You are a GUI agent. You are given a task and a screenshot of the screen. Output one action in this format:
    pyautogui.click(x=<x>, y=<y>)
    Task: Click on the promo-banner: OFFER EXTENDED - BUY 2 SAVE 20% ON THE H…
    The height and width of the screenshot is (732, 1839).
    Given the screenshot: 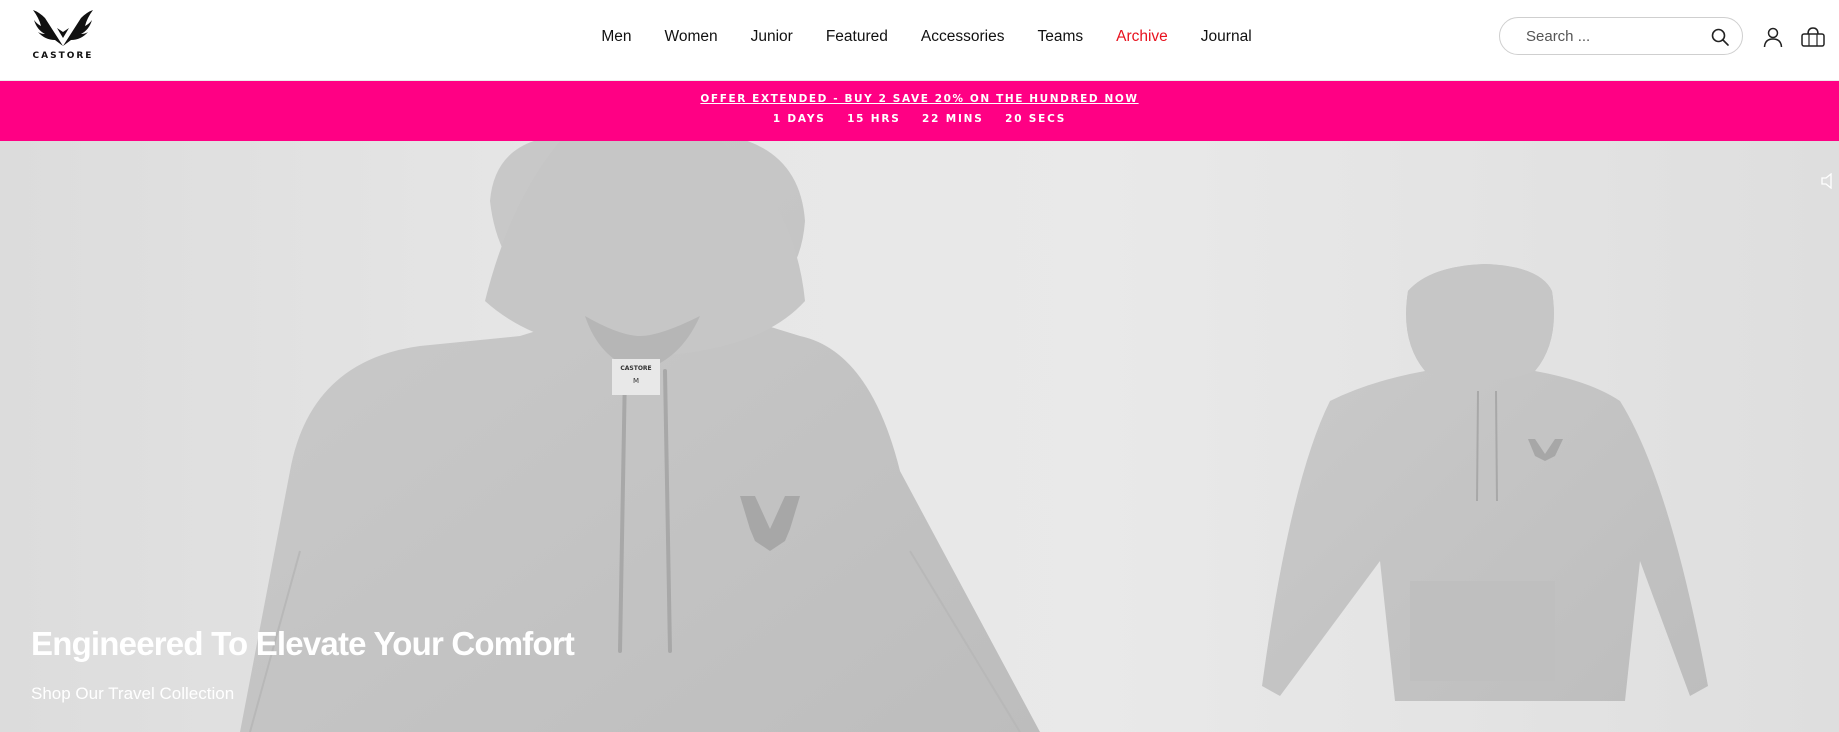 What is the action you would take?
    pyautogui.click(x=919, y=111)
    